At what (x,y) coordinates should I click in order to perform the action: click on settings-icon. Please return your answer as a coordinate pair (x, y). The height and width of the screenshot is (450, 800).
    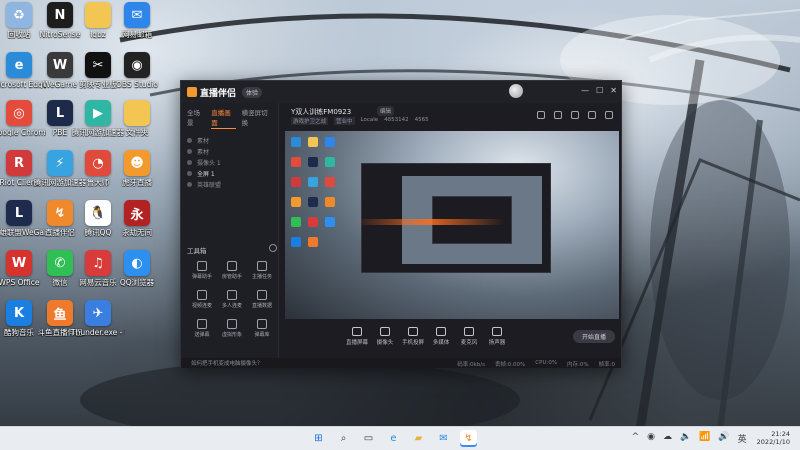
    Looking at the image, I should click on (609, 115).